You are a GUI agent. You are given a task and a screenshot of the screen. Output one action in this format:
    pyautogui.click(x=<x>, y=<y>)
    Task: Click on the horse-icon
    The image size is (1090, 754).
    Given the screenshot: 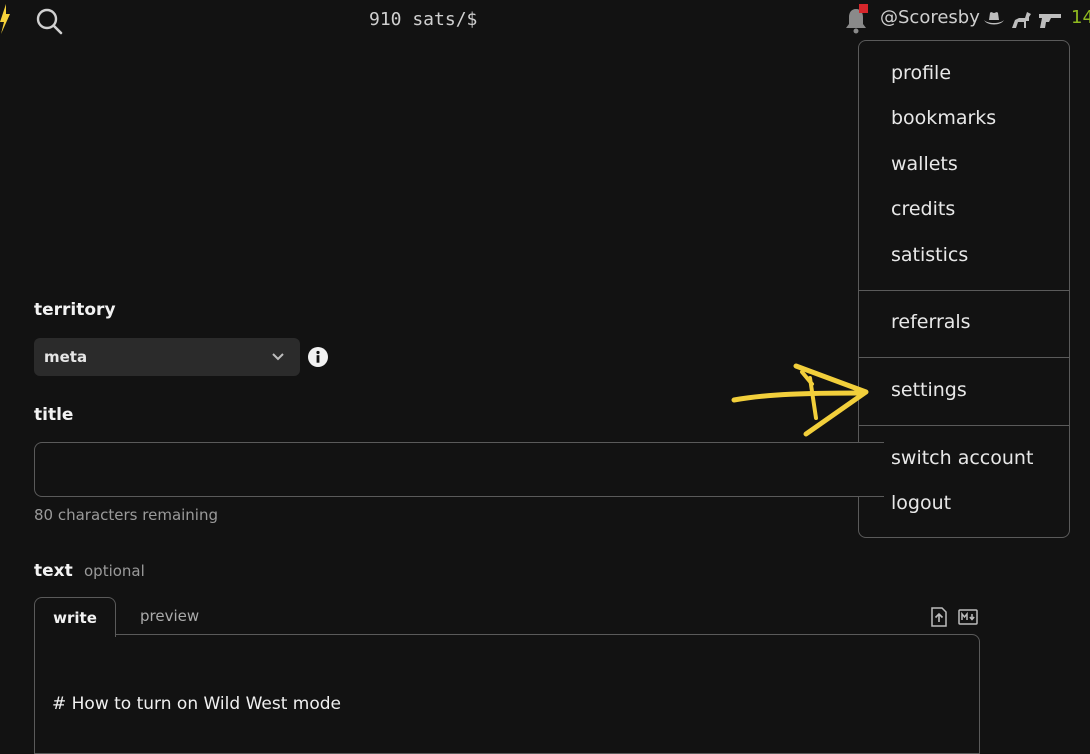 What is the action you would take?
    pyautogui.click(x=1021, y=20)
    